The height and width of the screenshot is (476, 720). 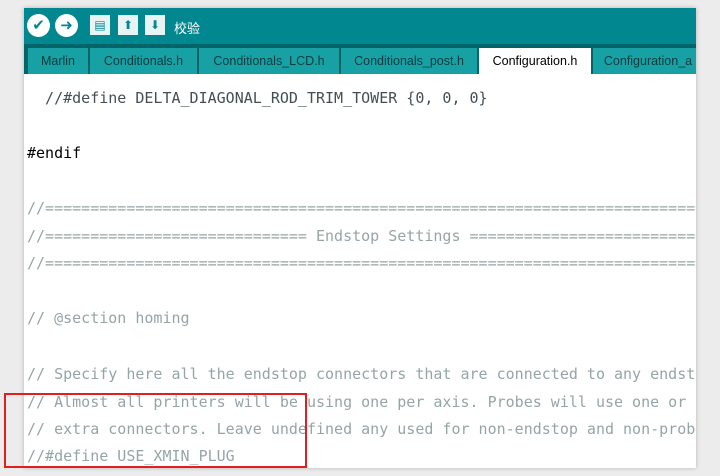 What do you see at coordinates (131, 456) in the screenshot?
I see `code-line: //#define USE_XMIN_PLUG` at bounding box center [131, 456].